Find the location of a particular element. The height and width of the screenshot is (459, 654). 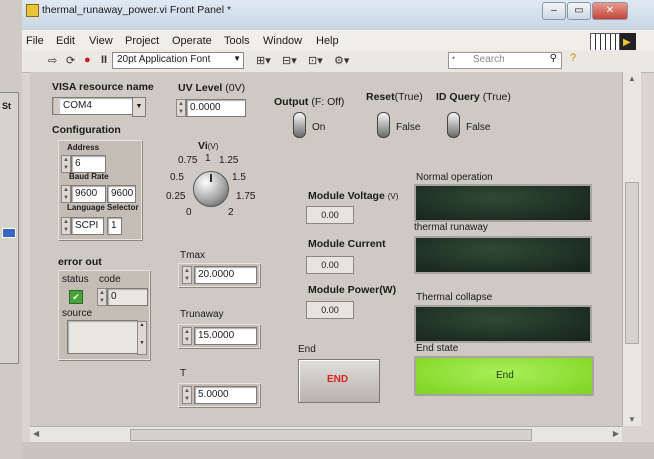

visa-io-icon is located at coordinates (57, 106).